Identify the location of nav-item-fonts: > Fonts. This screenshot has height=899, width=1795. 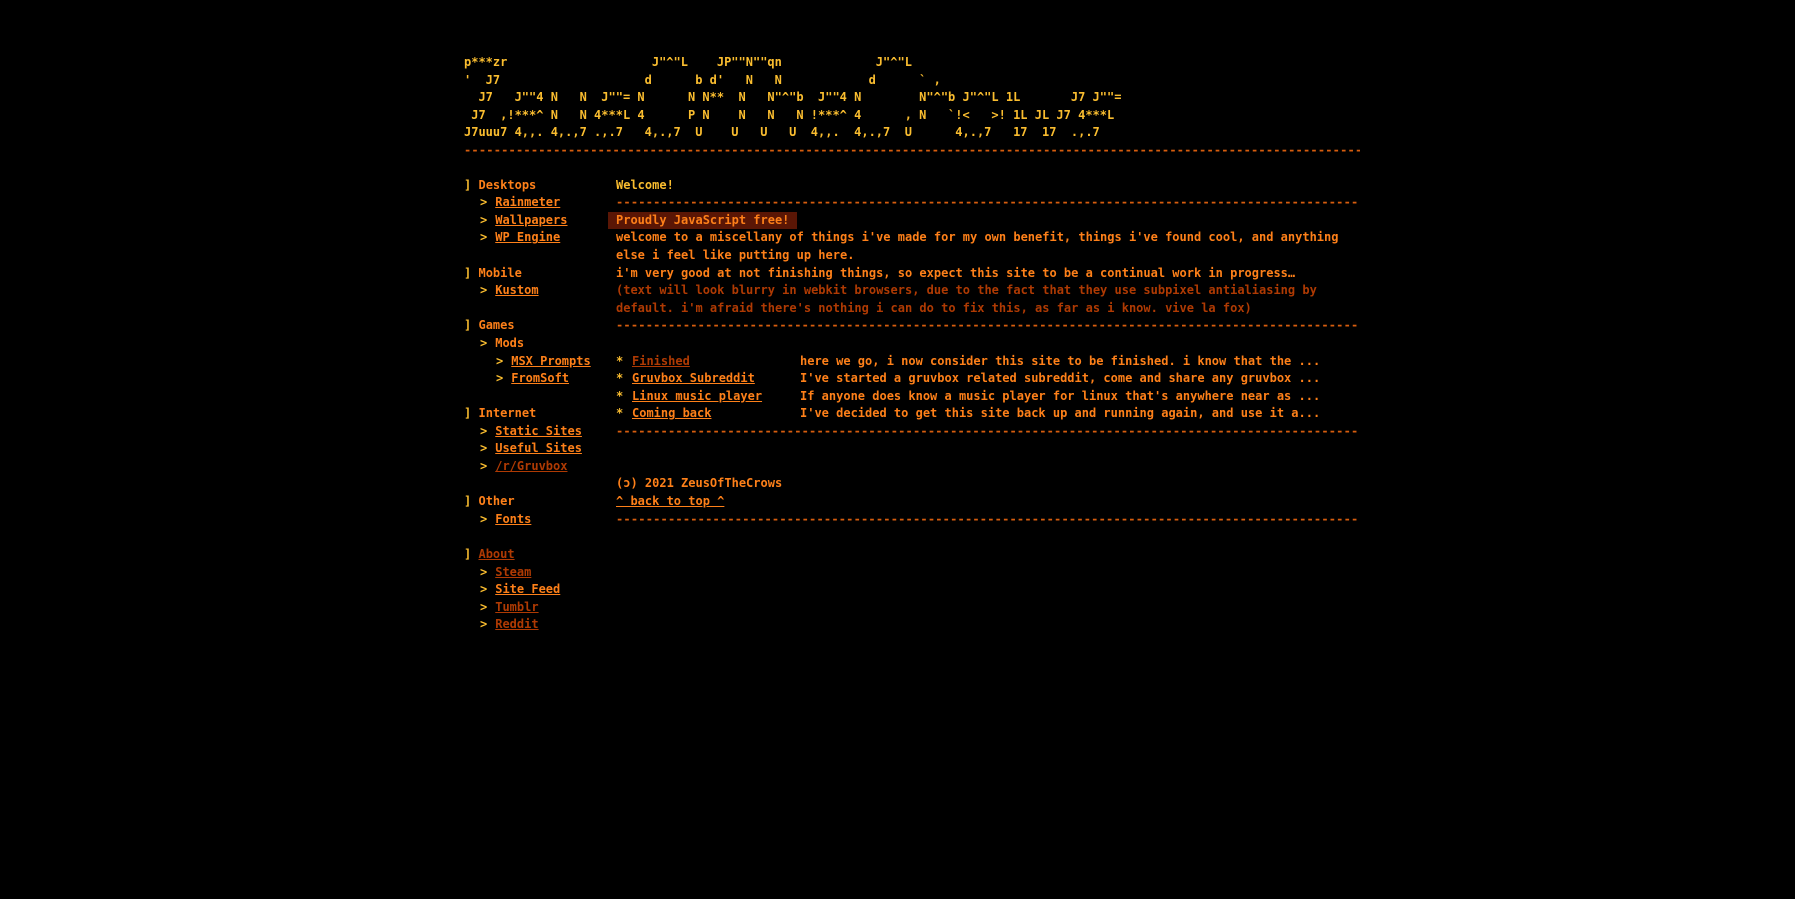
(540, 520).